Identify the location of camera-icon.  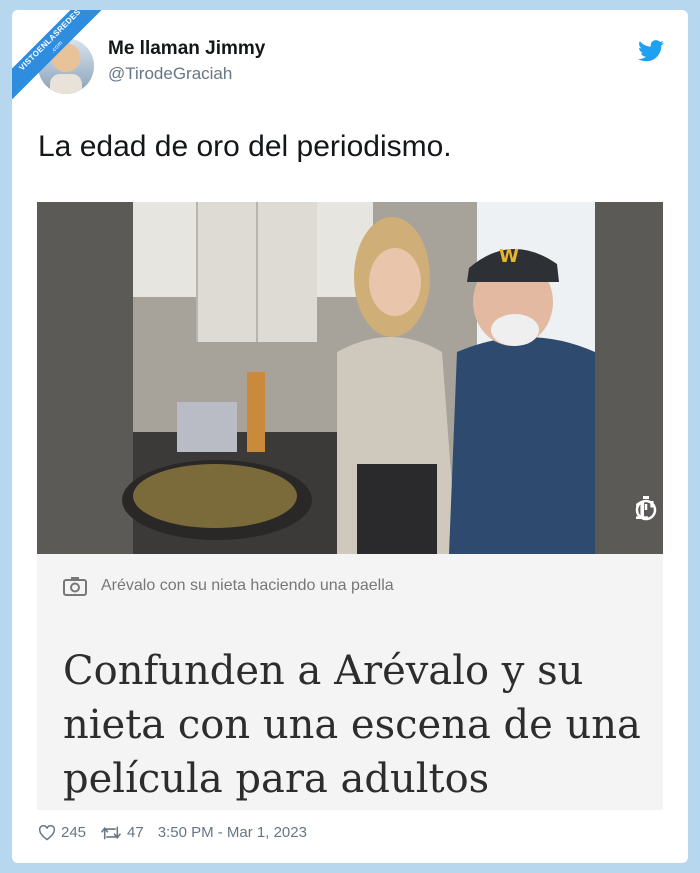
(75, 586).